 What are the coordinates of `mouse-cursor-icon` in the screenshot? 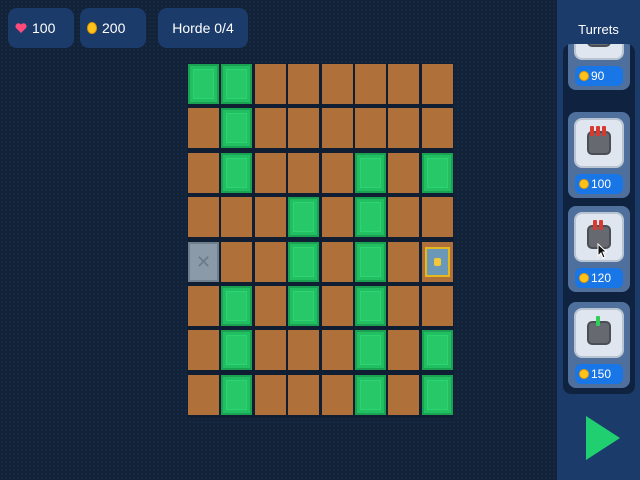 It's located at (602, 251).